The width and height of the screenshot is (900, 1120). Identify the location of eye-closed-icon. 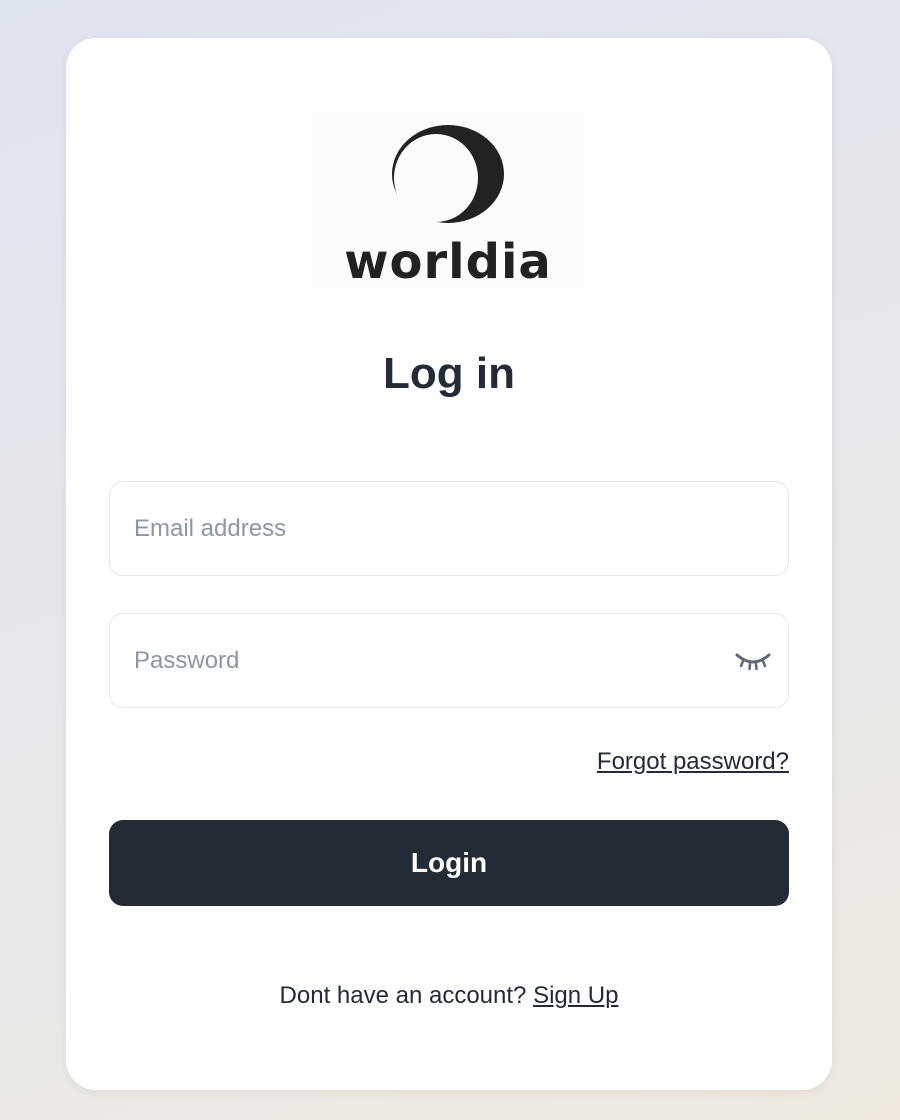
(753, 660).